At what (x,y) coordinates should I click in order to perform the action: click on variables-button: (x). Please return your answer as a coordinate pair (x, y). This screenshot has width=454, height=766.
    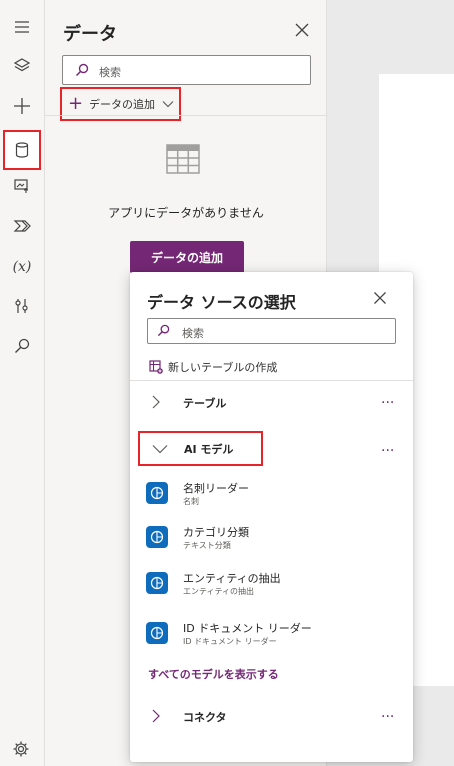
    Looking at the image, I should click on (22, 267).